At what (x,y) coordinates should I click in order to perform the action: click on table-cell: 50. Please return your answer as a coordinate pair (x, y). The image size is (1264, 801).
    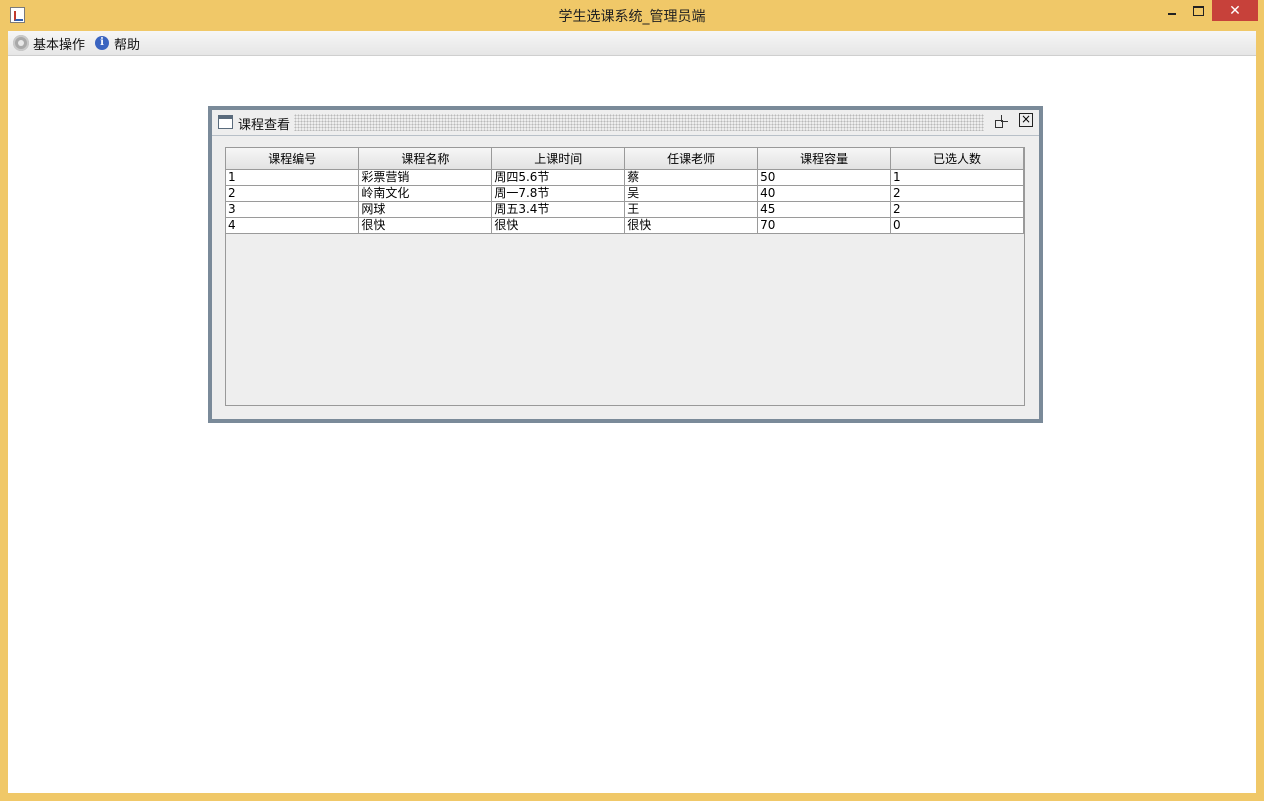
    Looking at the image, I should click on (824, 177).